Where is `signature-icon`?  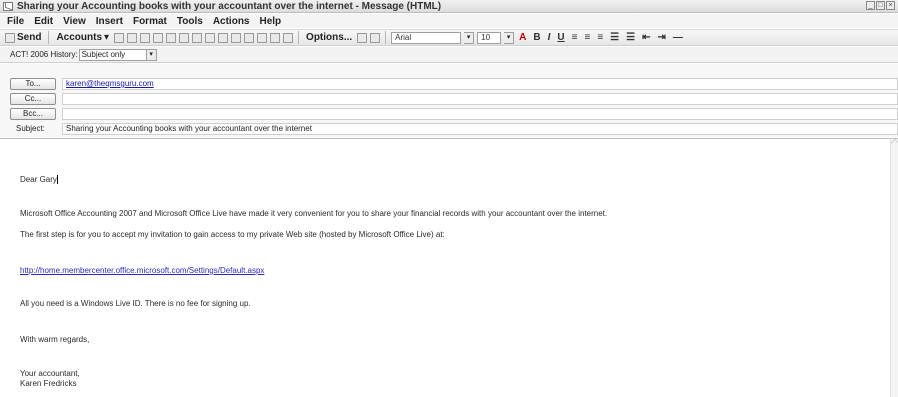
signature-icon is located at coordinates (223, 37).